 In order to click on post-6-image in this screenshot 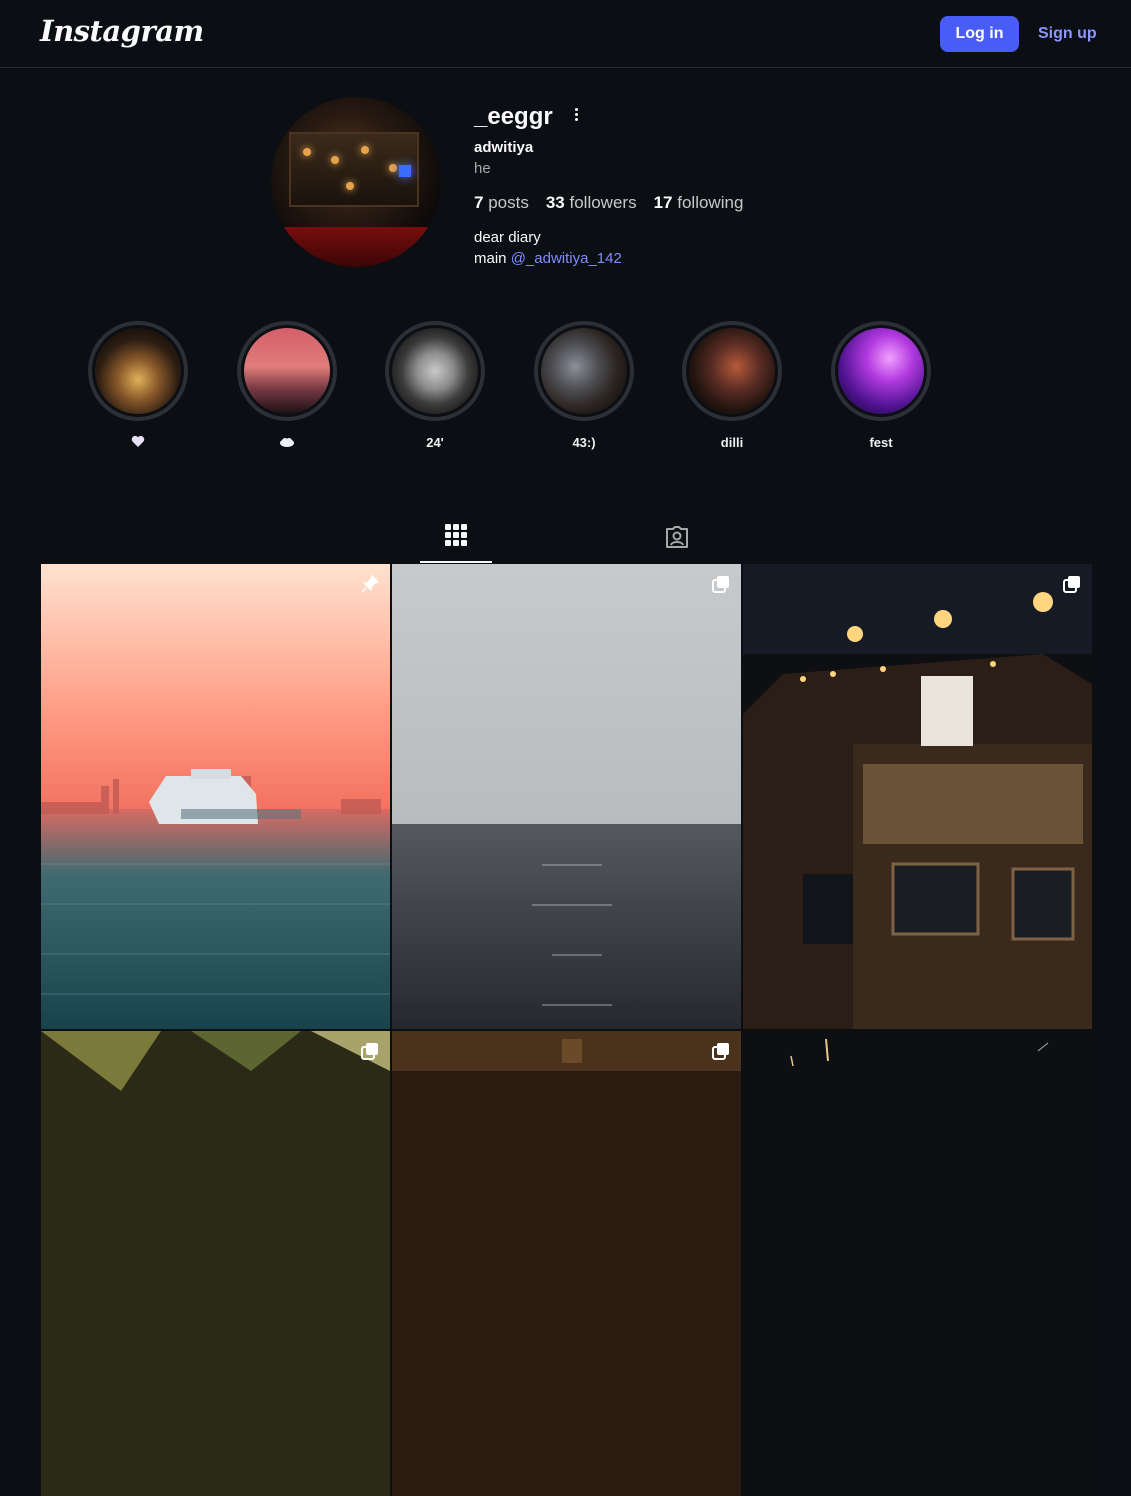, I will do `click(917, 1263)`.